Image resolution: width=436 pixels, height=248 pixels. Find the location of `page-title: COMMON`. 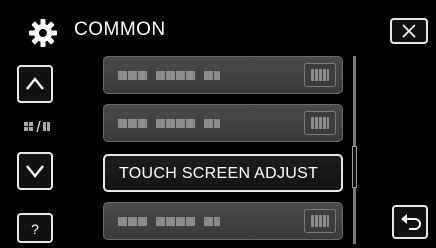

page-title: COMMON is located at coordinates (120, 29).